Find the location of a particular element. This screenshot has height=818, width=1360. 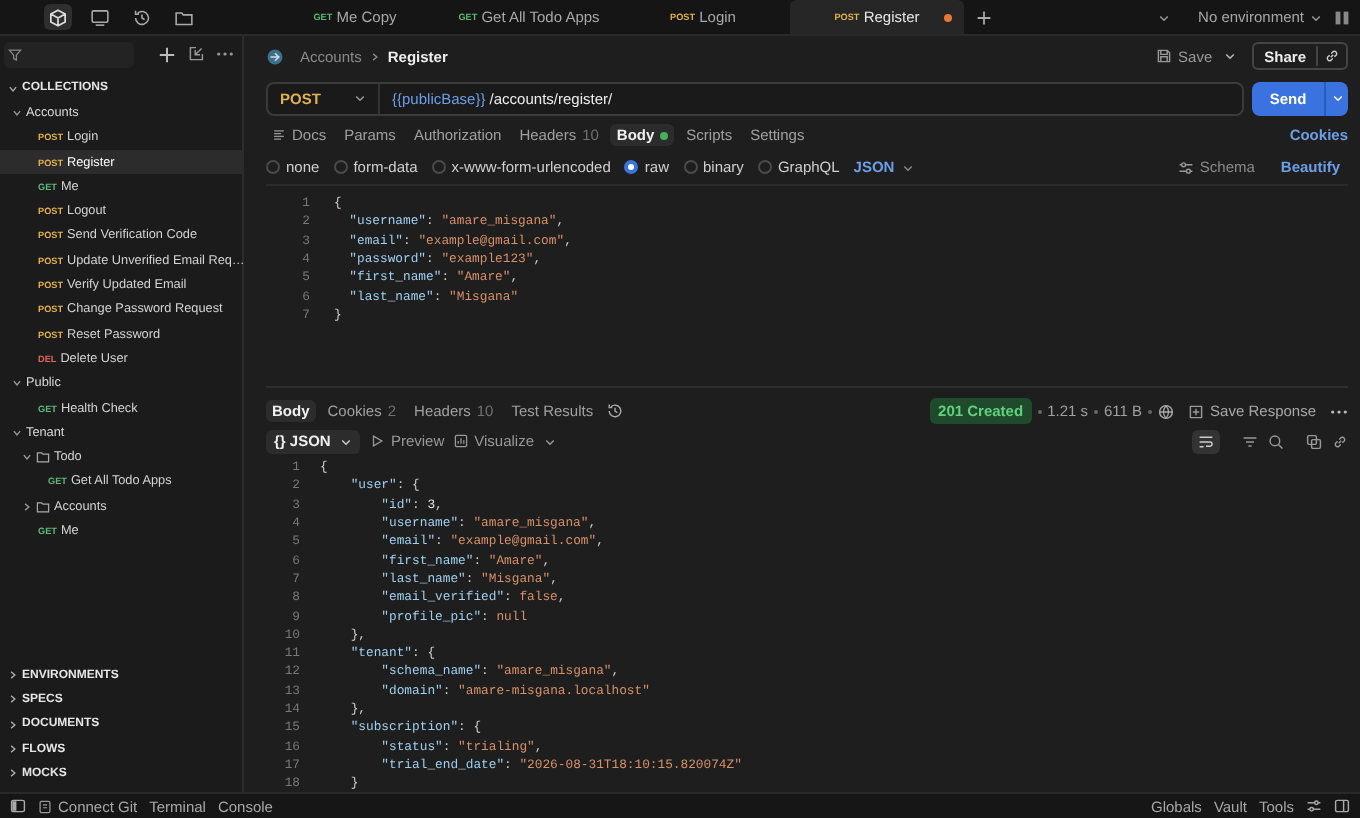

chevron-icon is located at coordinates (374, 56).